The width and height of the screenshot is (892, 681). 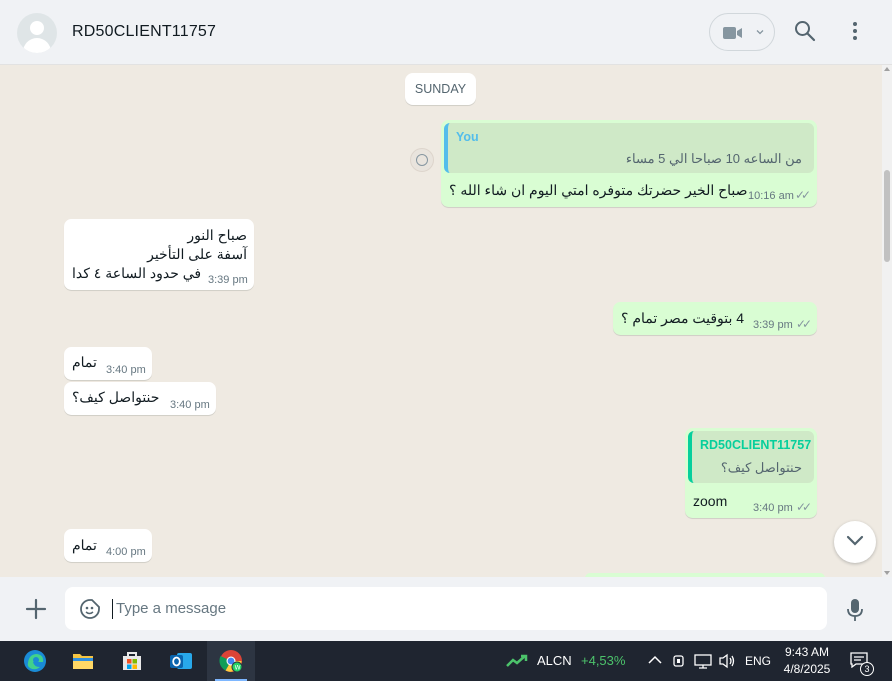 I want to click on taskbar-edge, so click(x=35, y=661).